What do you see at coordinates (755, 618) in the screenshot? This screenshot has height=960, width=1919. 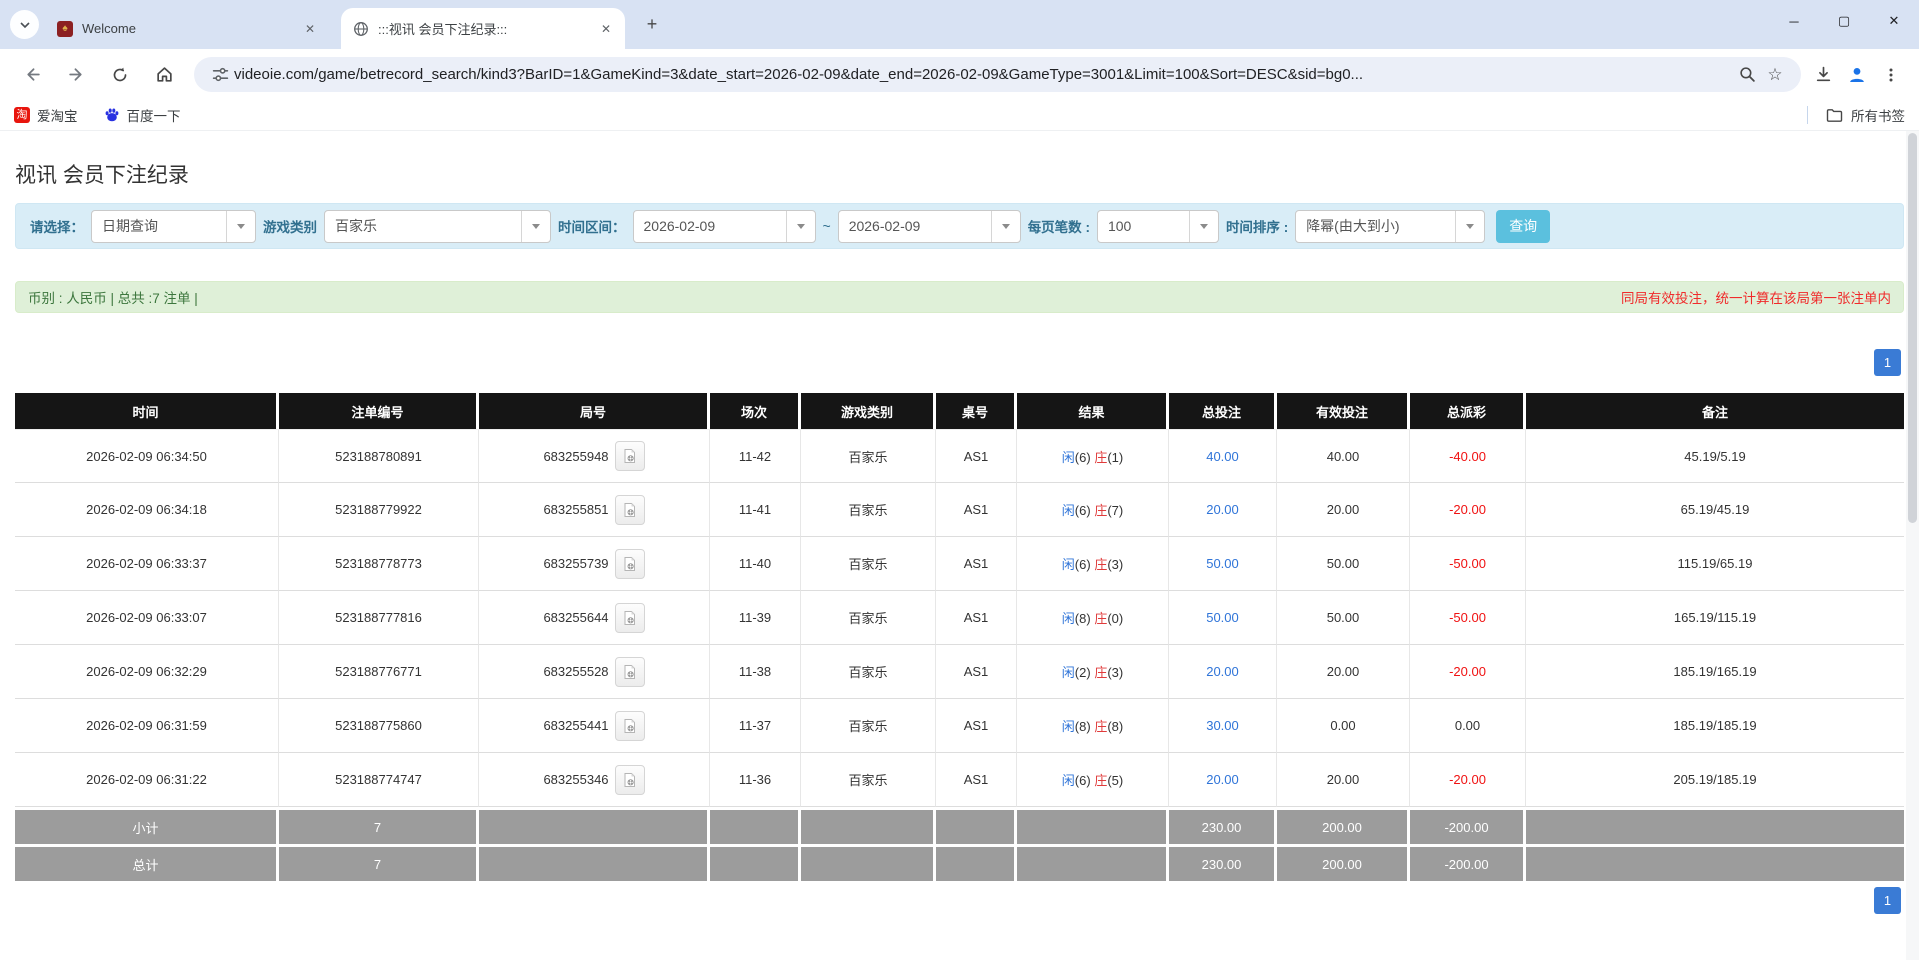 I see `cell-session: 11-39` at bounding box center [755, 618].